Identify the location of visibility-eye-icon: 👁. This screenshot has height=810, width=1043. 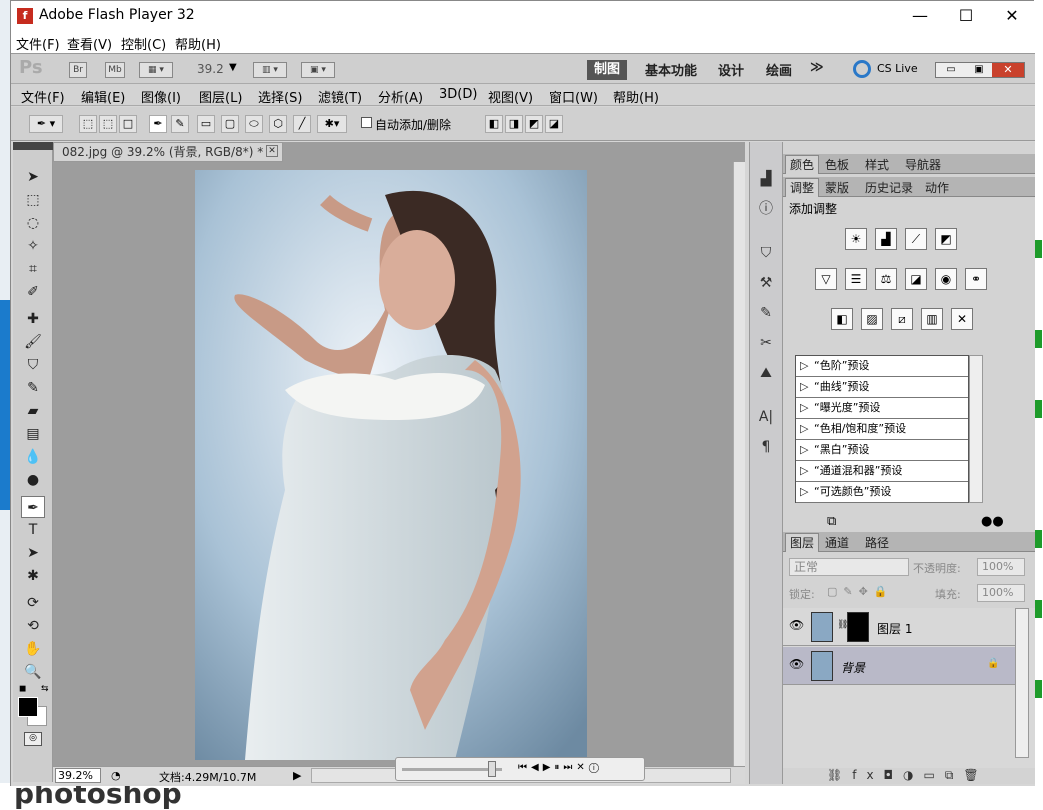
(796, 625).